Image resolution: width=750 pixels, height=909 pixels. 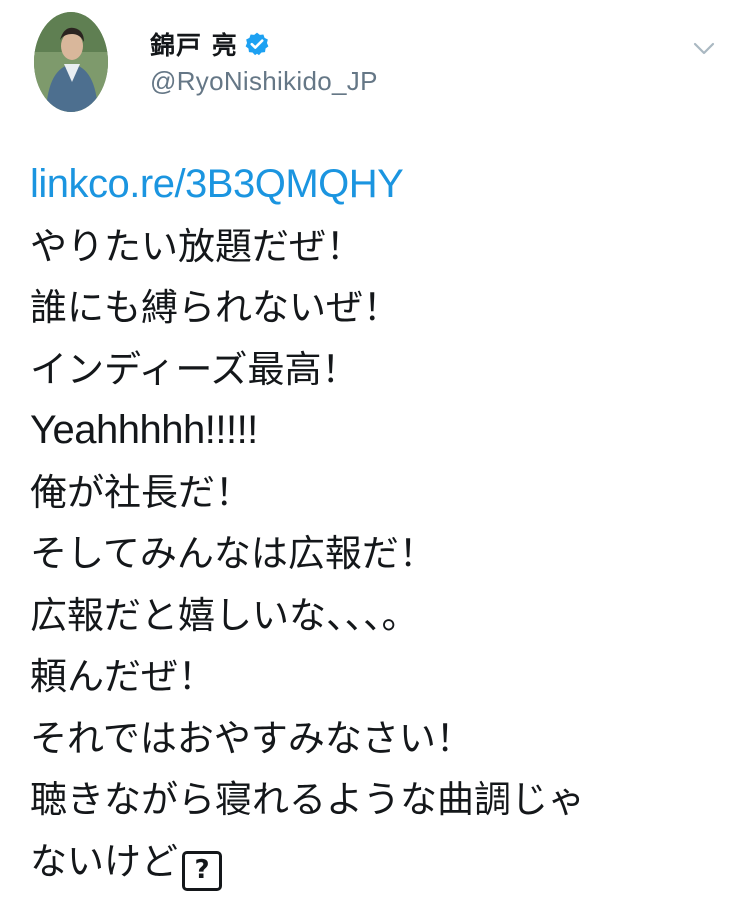 What do you see at coordinates (104, 861) in the screenshot?
I see `tweet-line-text: ないけど` at bounding box center [104, 861].